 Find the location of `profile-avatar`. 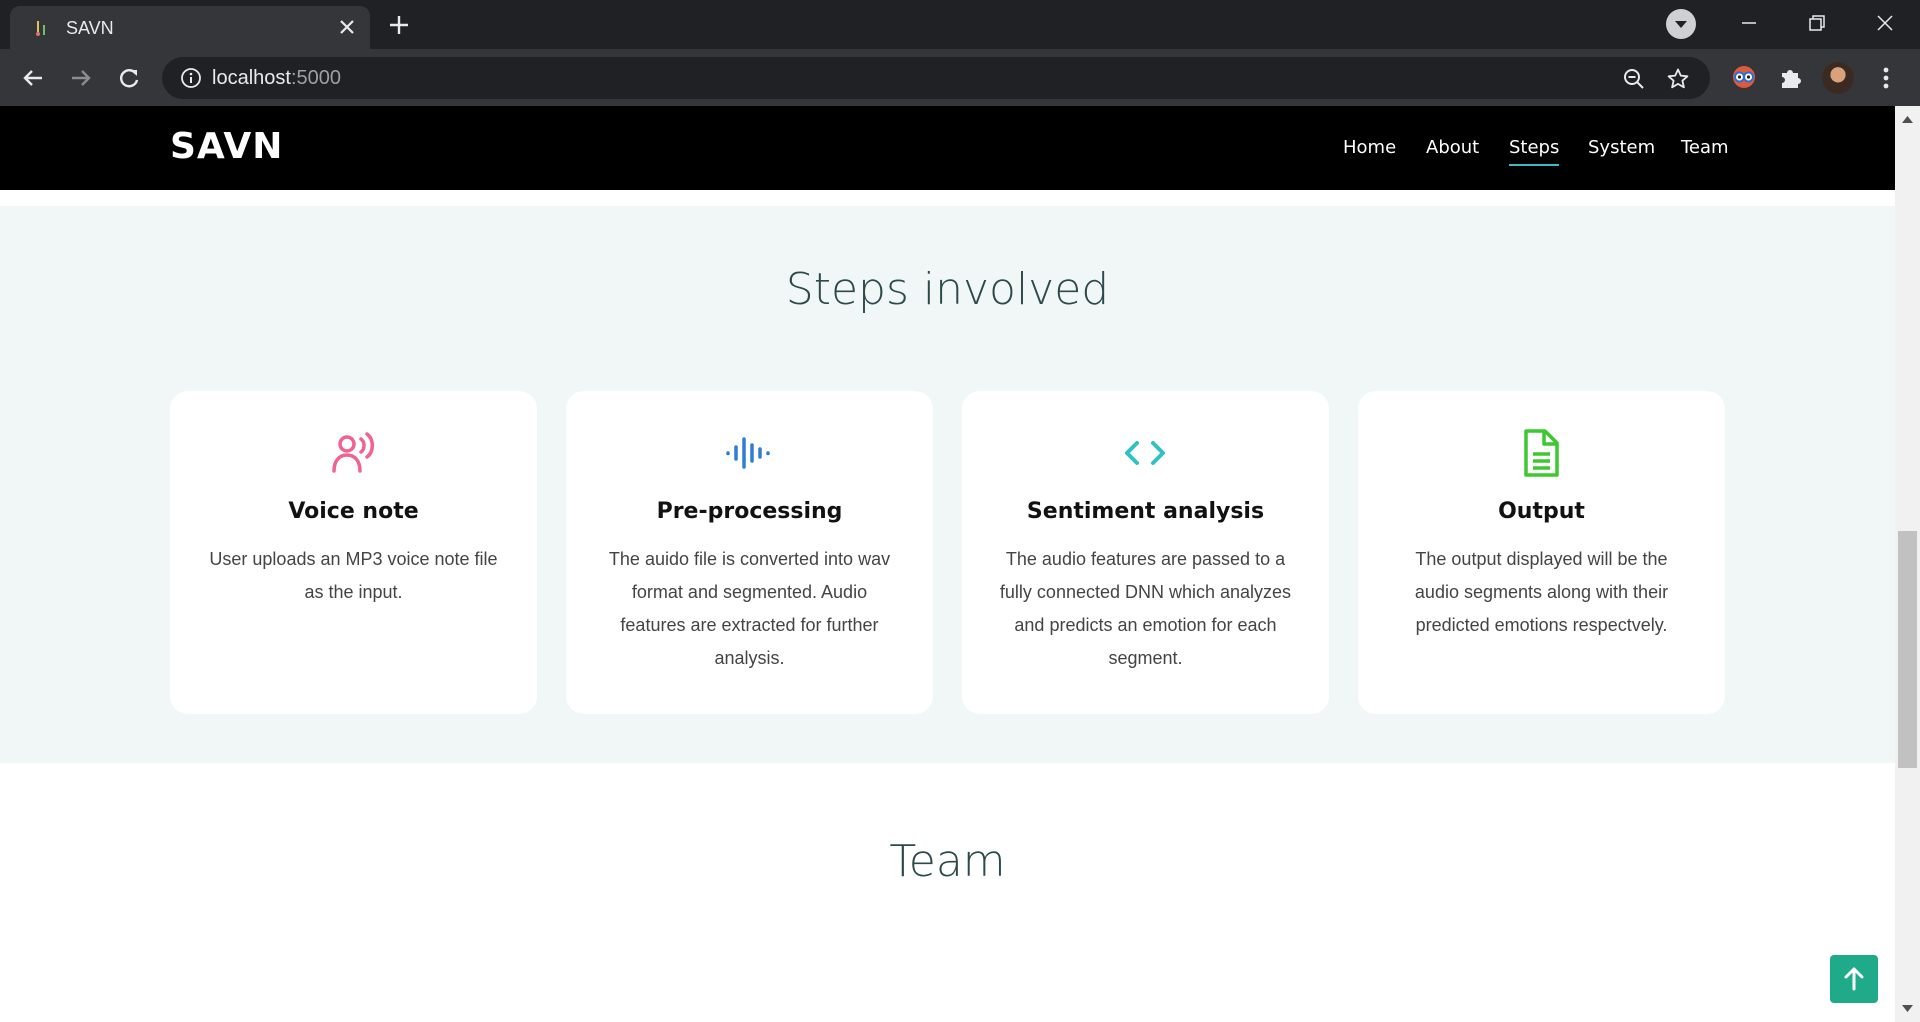

profile-avatar is located at coordinates (1838, 78).